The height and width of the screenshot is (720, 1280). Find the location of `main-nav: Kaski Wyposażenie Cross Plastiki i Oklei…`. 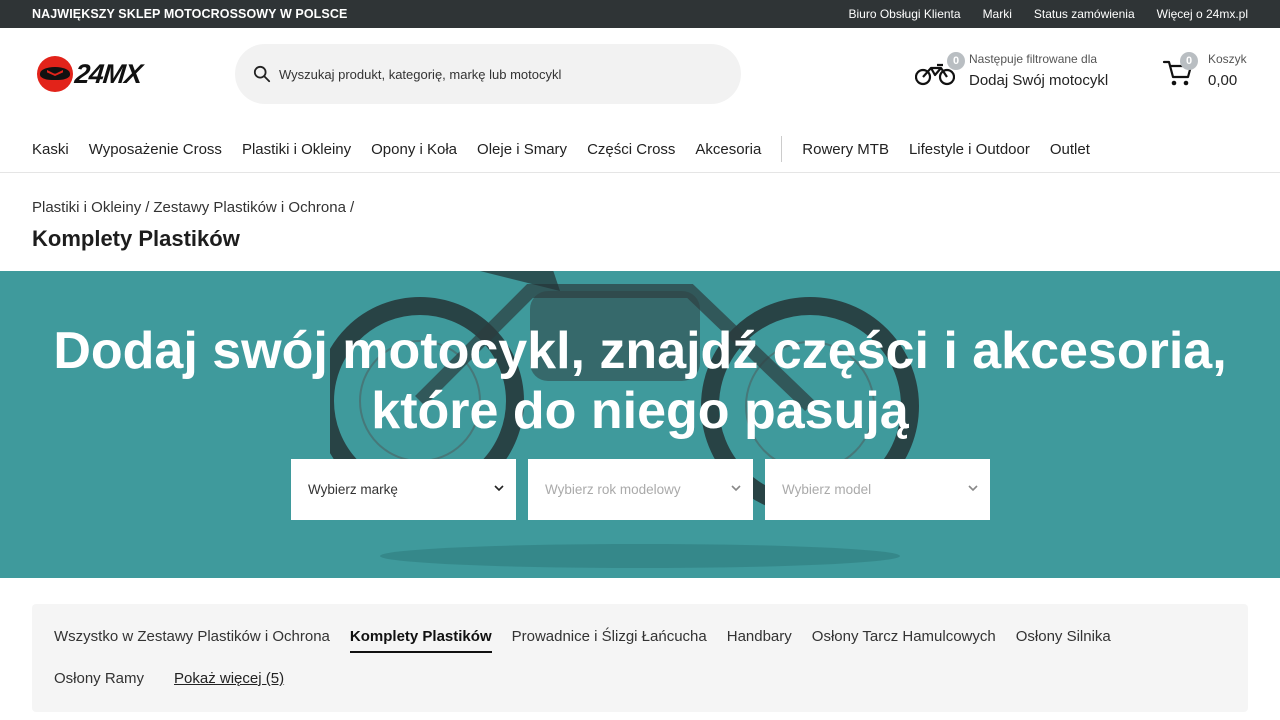

main-nav: Kaski Wyposażenie Cross Plastiki i Oklei… is located at coordinates (571, 149).